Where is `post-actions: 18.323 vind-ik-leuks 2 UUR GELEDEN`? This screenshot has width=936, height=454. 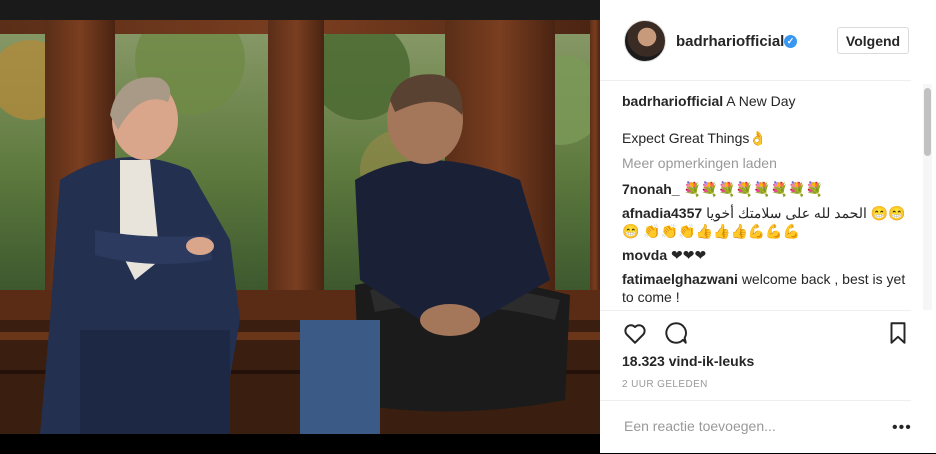
post-actions: 18.323 vind-ik-leuks 2 UUR GELEDEN is located at coordinates (755, 360).